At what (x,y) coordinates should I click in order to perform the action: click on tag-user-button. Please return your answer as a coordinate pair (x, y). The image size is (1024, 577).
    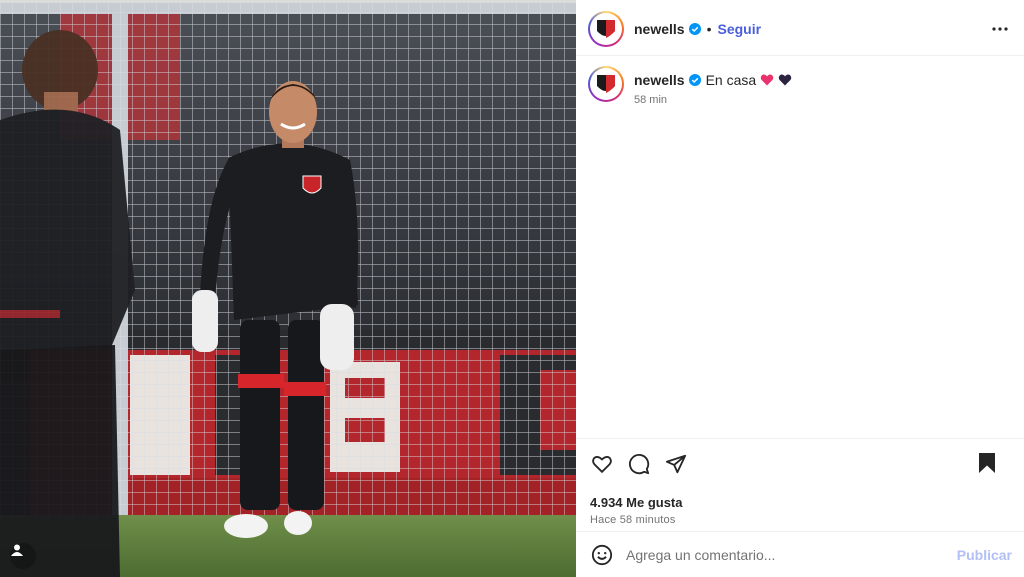
    Looking at the image, I should click on (23, 556).